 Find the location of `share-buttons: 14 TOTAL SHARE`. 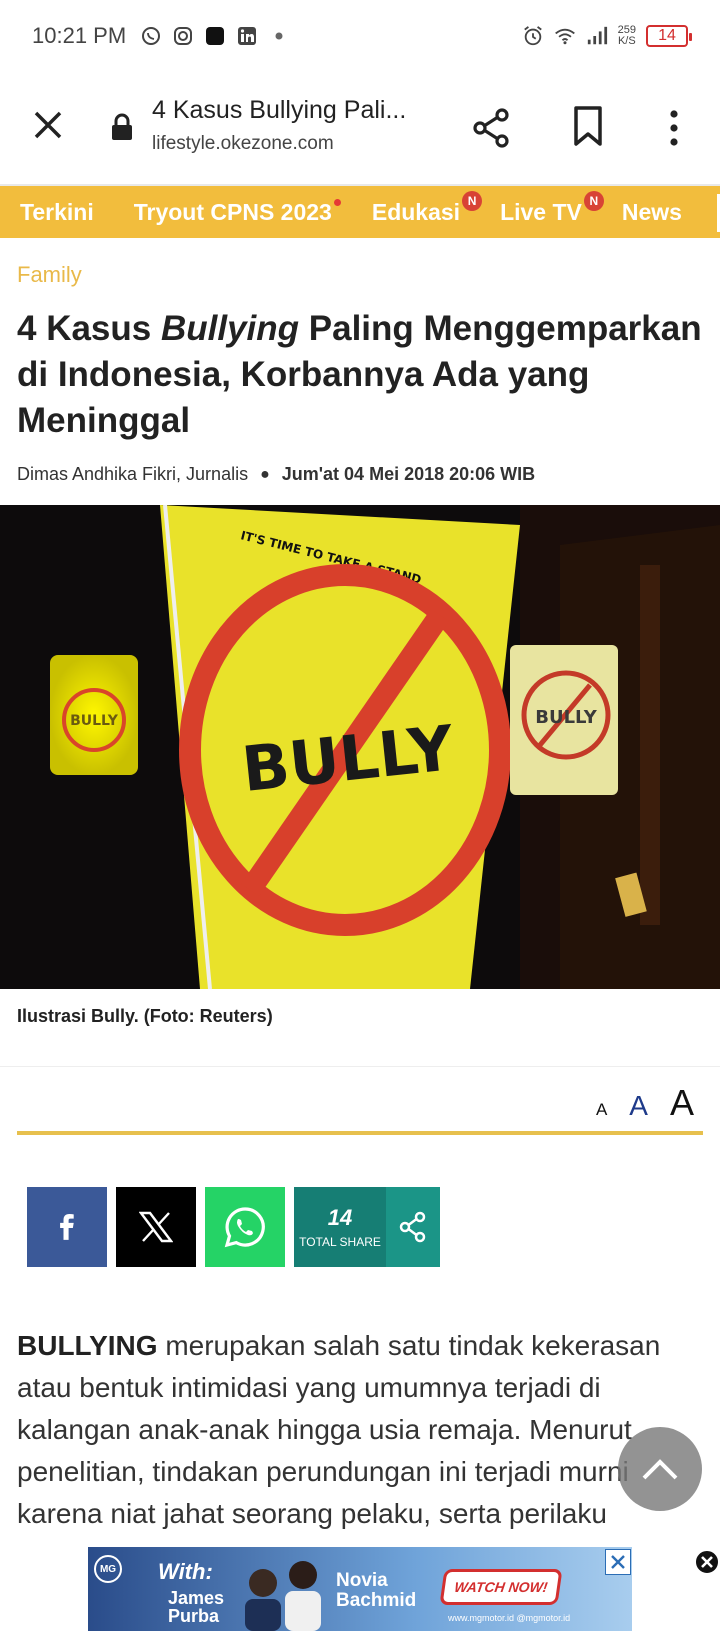

share-buttons: 14 TOTAL SHARE is located at coordinates (233, 1227).